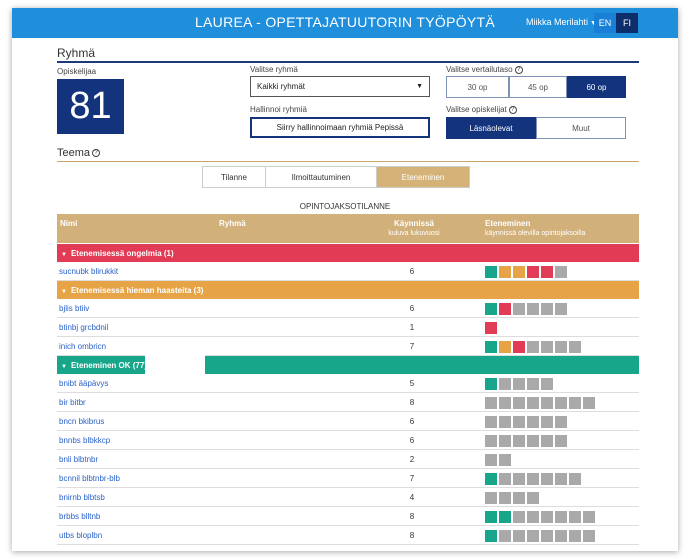 This screenshot has height=559, width=690. I want to click on compare-60-button: 60 op, so click(596, 87).